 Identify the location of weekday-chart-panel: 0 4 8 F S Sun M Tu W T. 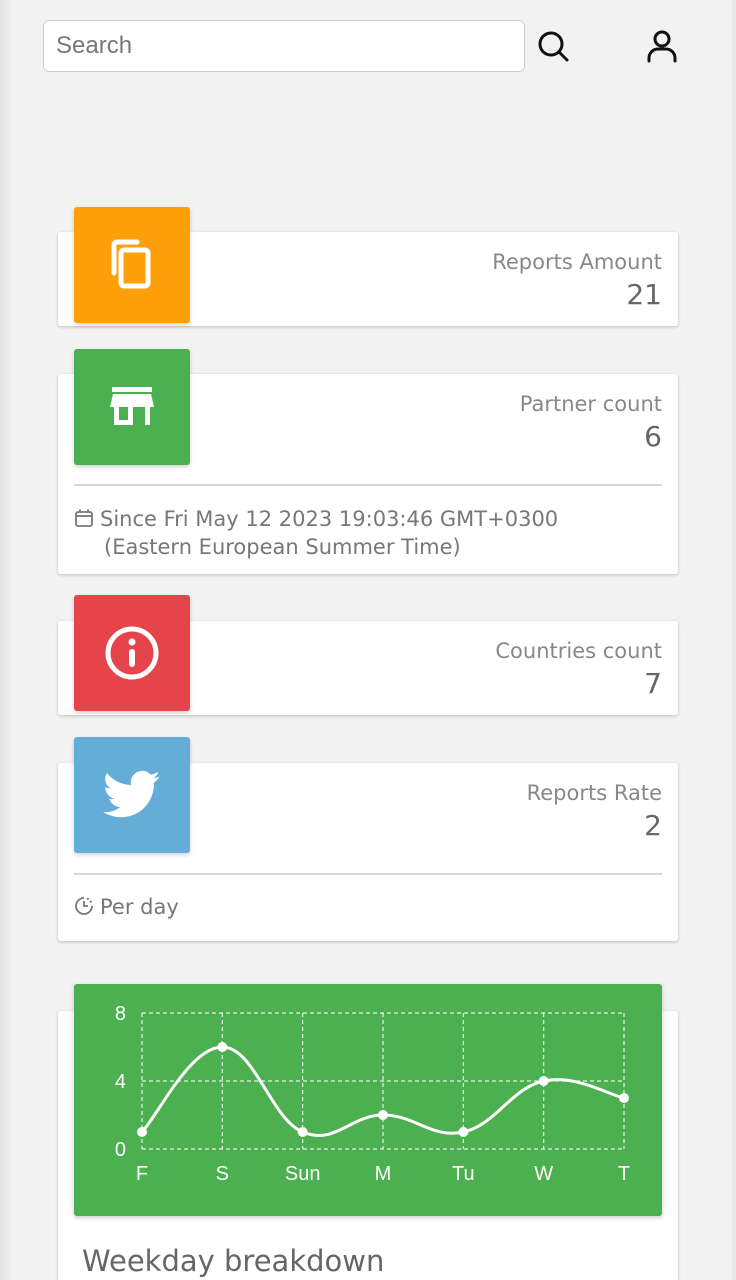
(368, 1100).